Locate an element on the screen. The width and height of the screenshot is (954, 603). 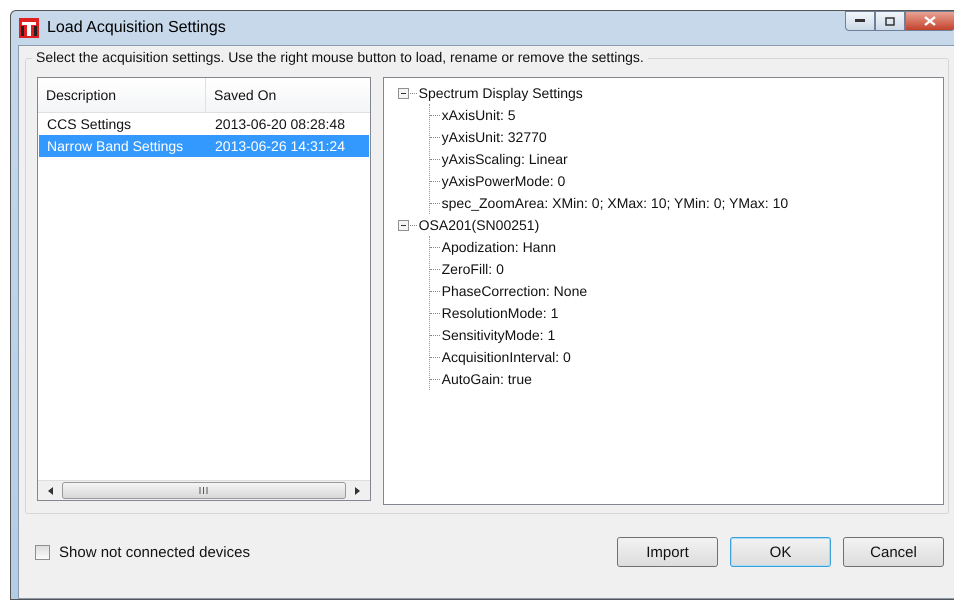
tree-item: xAxisUnit: 5 is located at coordinates (479, 115).